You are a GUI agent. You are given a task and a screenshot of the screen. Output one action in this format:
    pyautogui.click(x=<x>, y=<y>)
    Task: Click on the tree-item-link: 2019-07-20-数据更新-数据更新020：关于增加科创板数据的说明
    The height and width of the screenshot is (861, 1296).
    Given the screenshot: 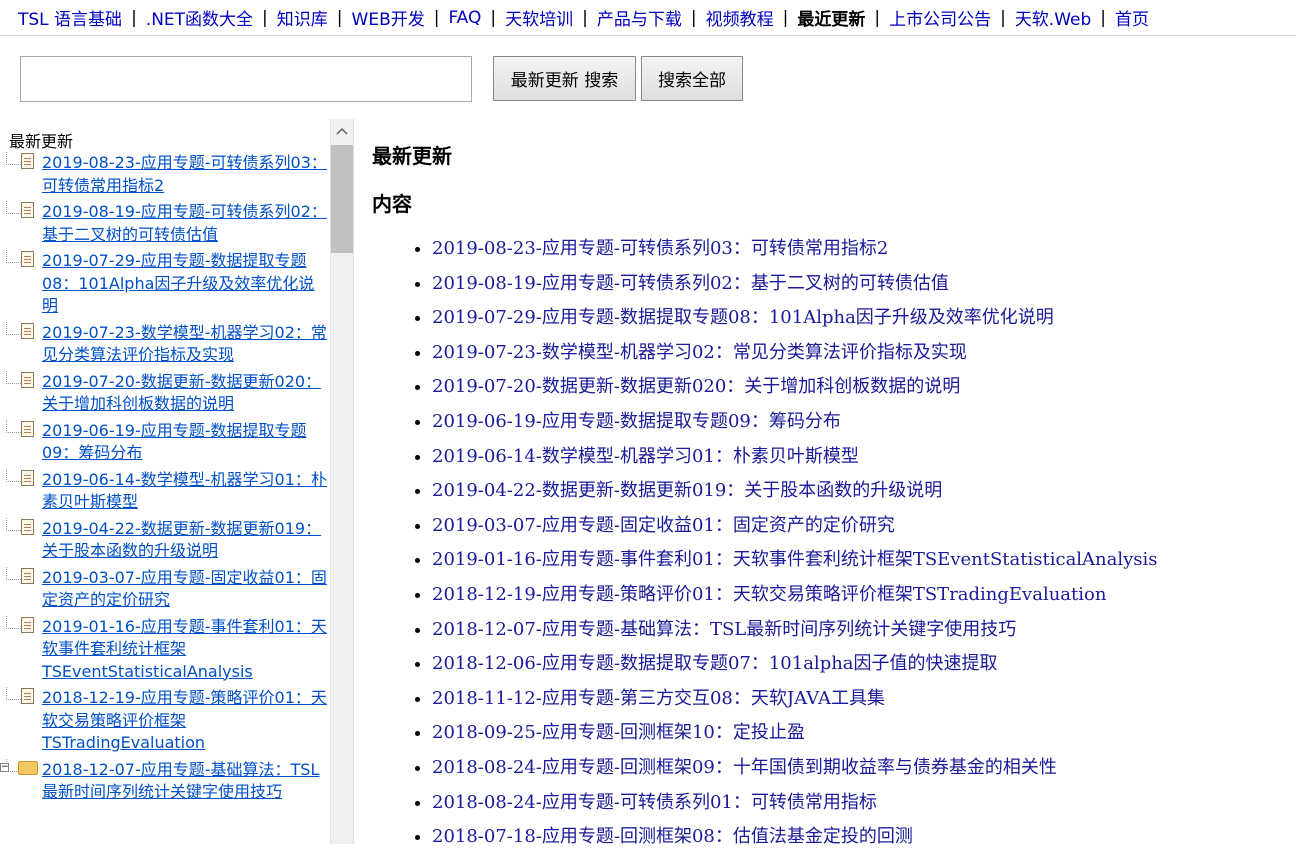 What is the action you would take?
    pyautogui.click(x=181, y=393)
    